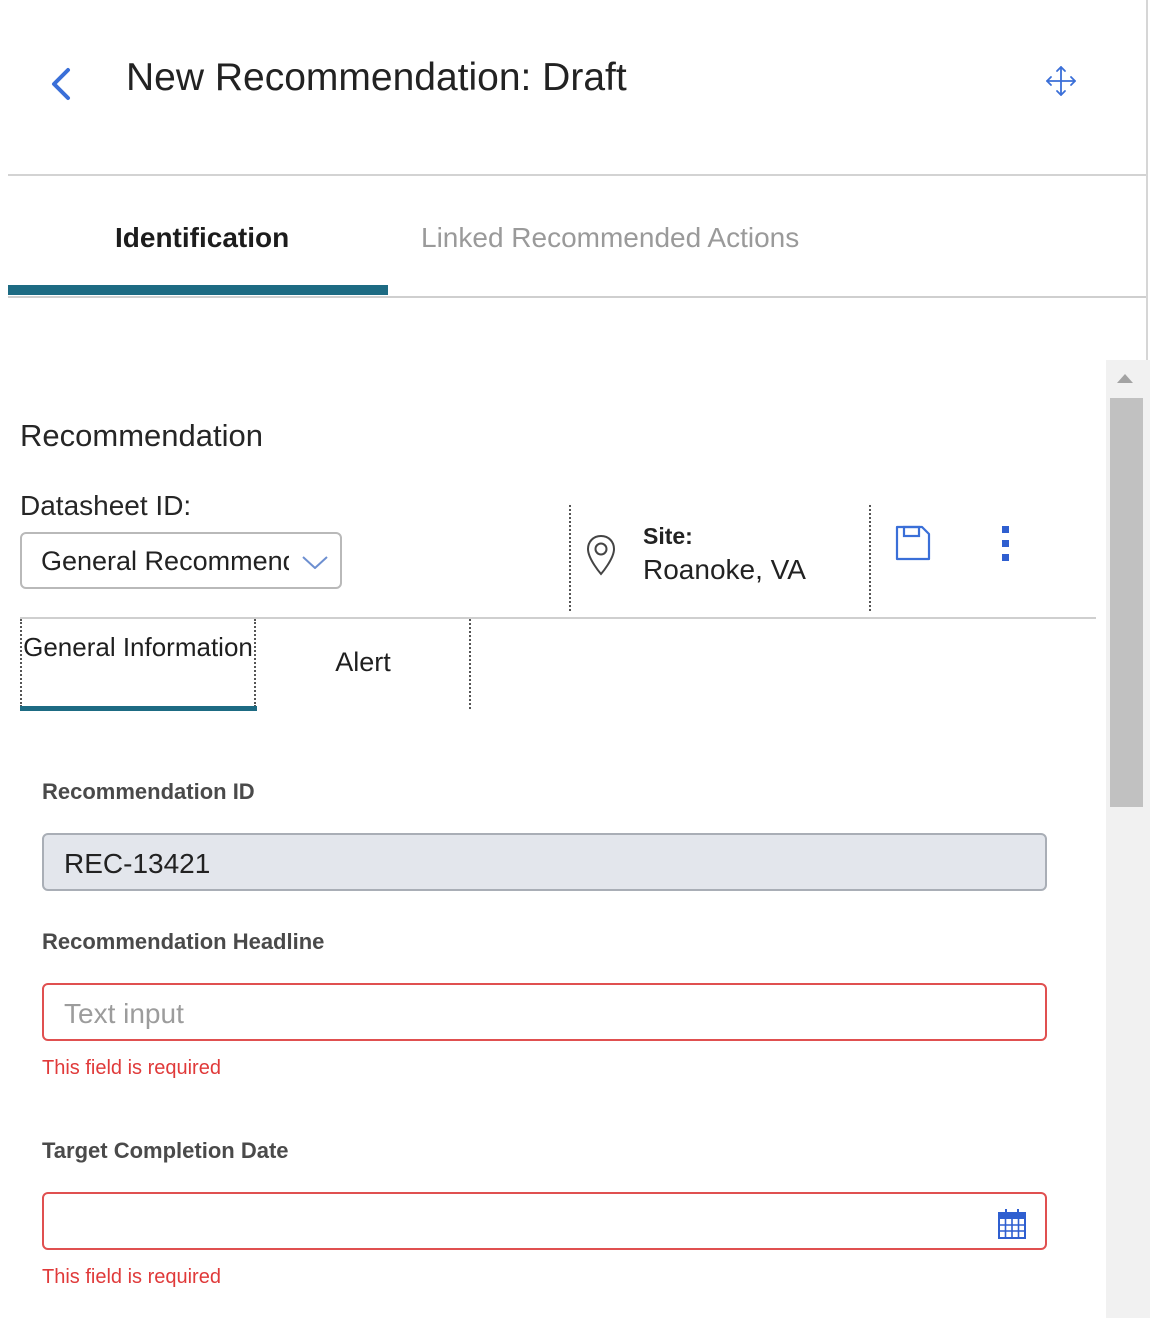 Image resolution: width=1150 pixels, height=1318 pixels. I want to click on tab-linked-recommended-actions: Linked Recommended Actions, so click(610, 238).